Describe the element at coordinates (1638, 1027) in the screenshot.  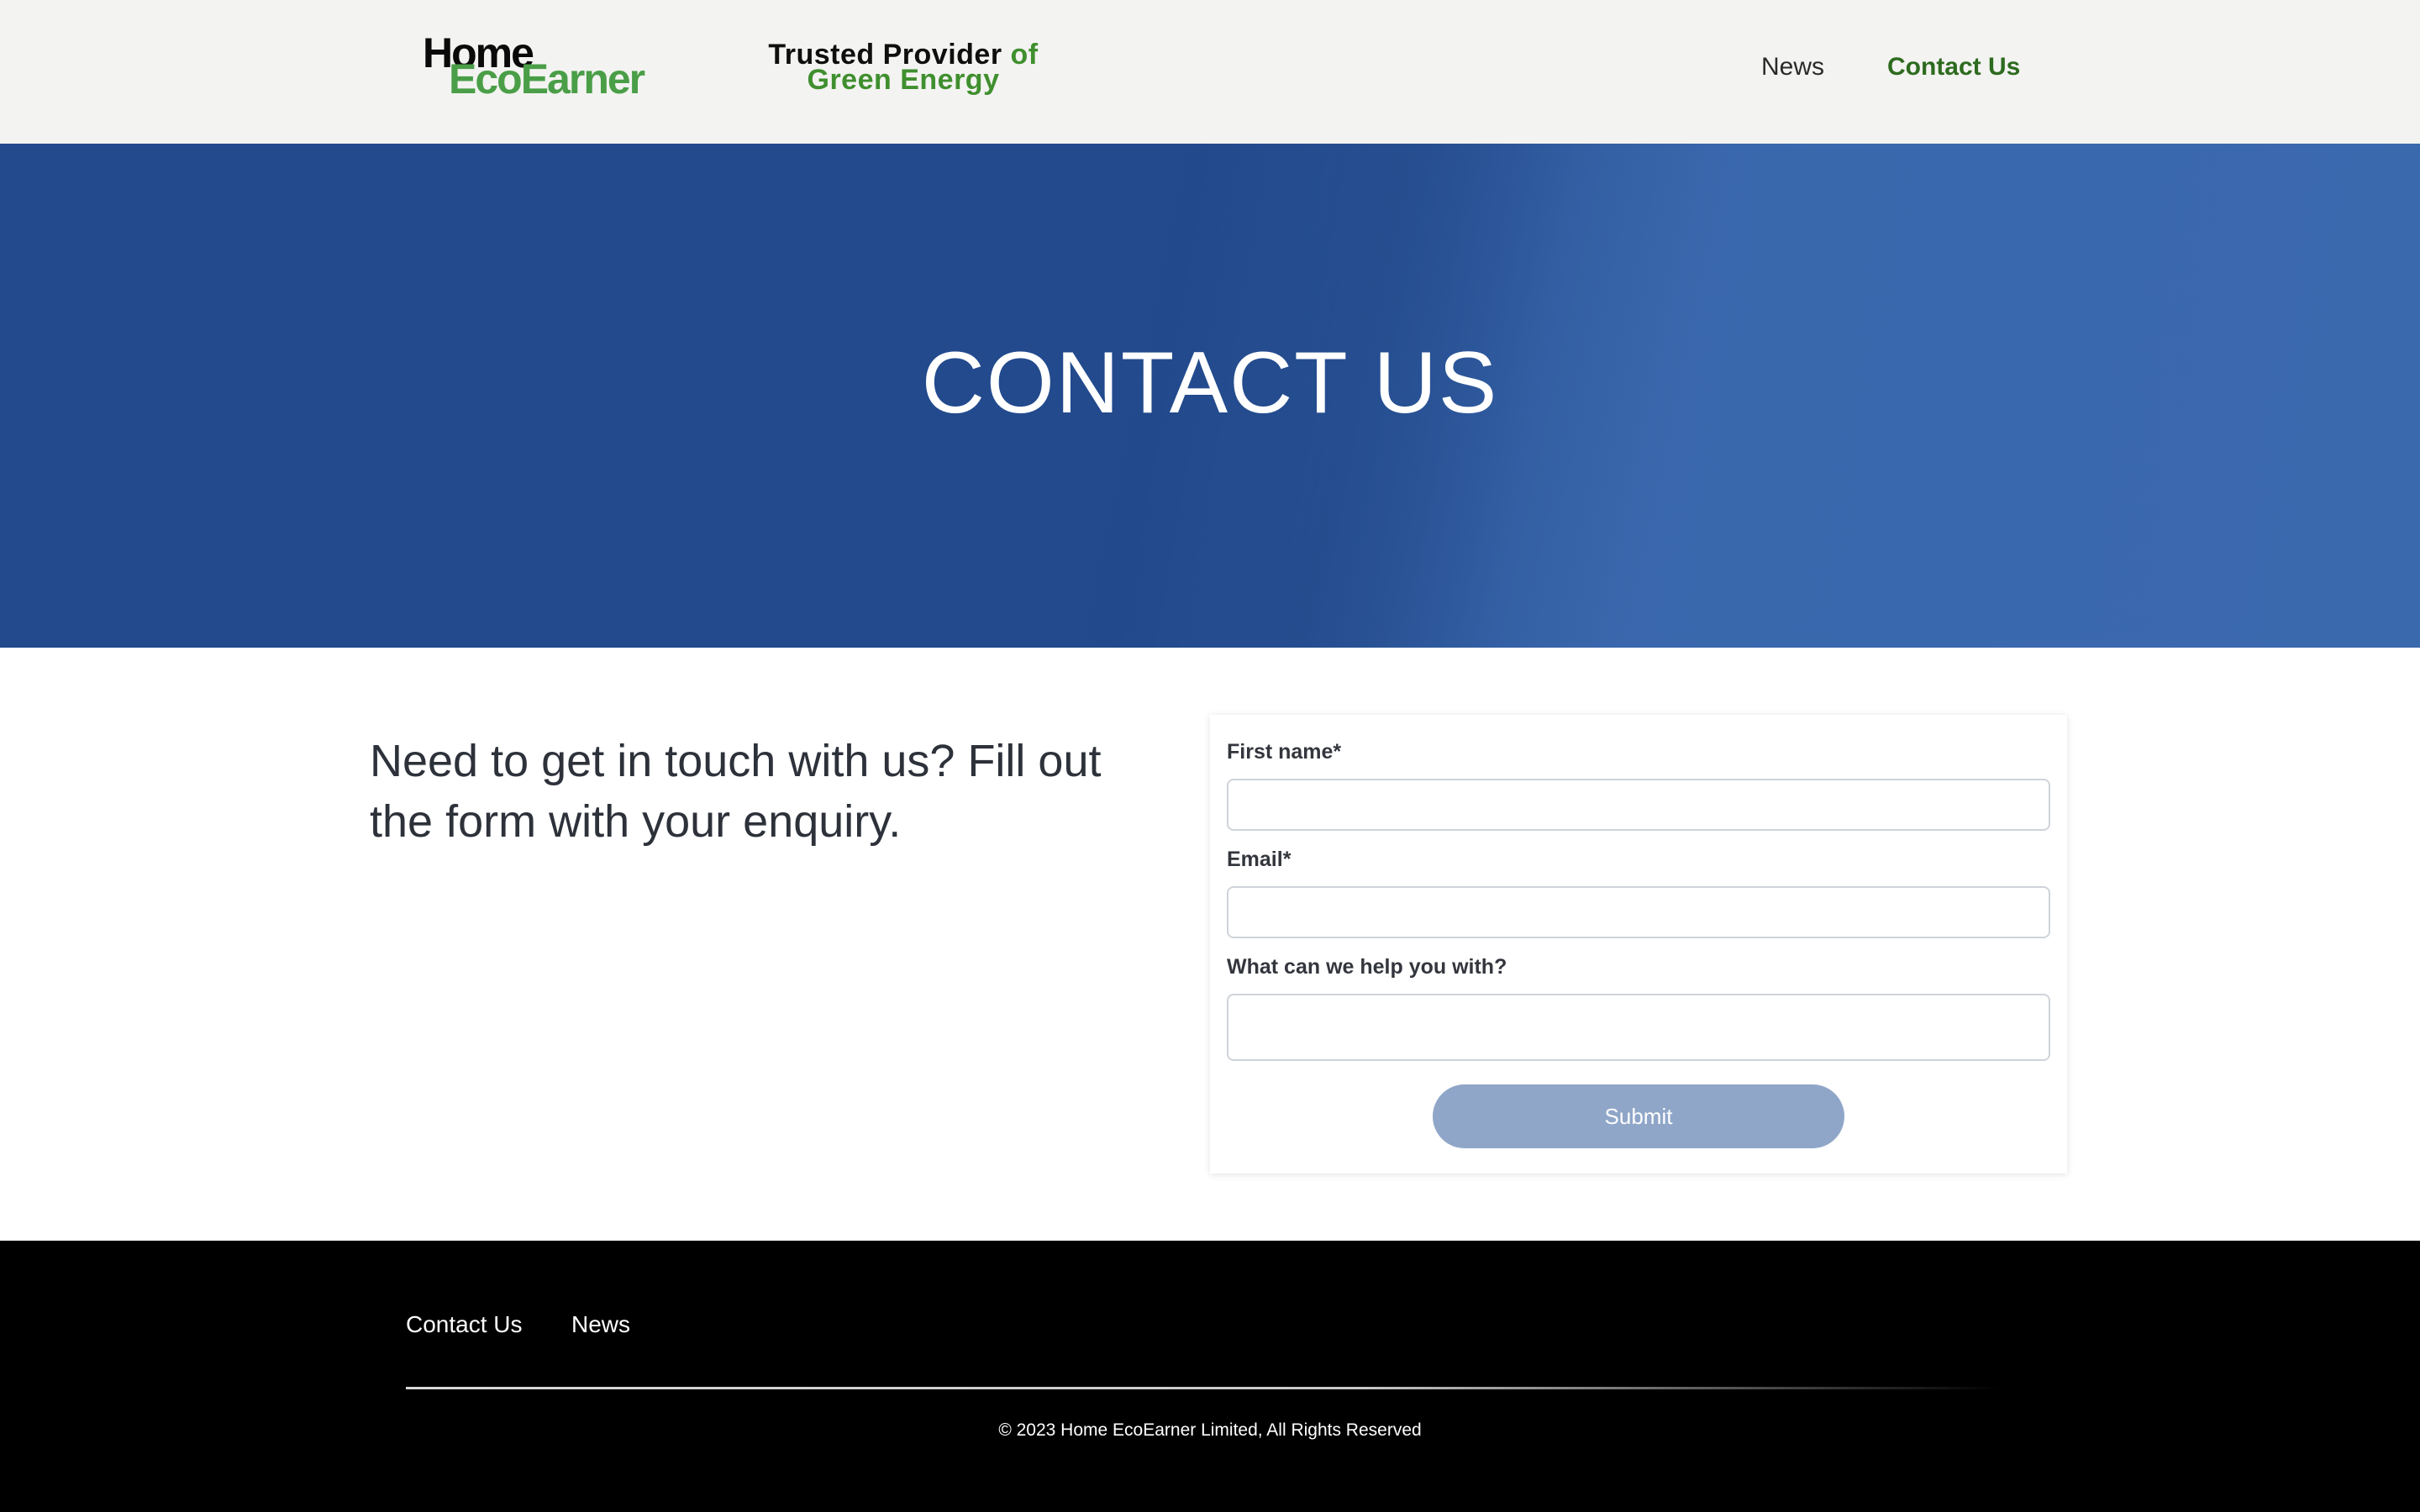
I see `help-textarea` at that location.